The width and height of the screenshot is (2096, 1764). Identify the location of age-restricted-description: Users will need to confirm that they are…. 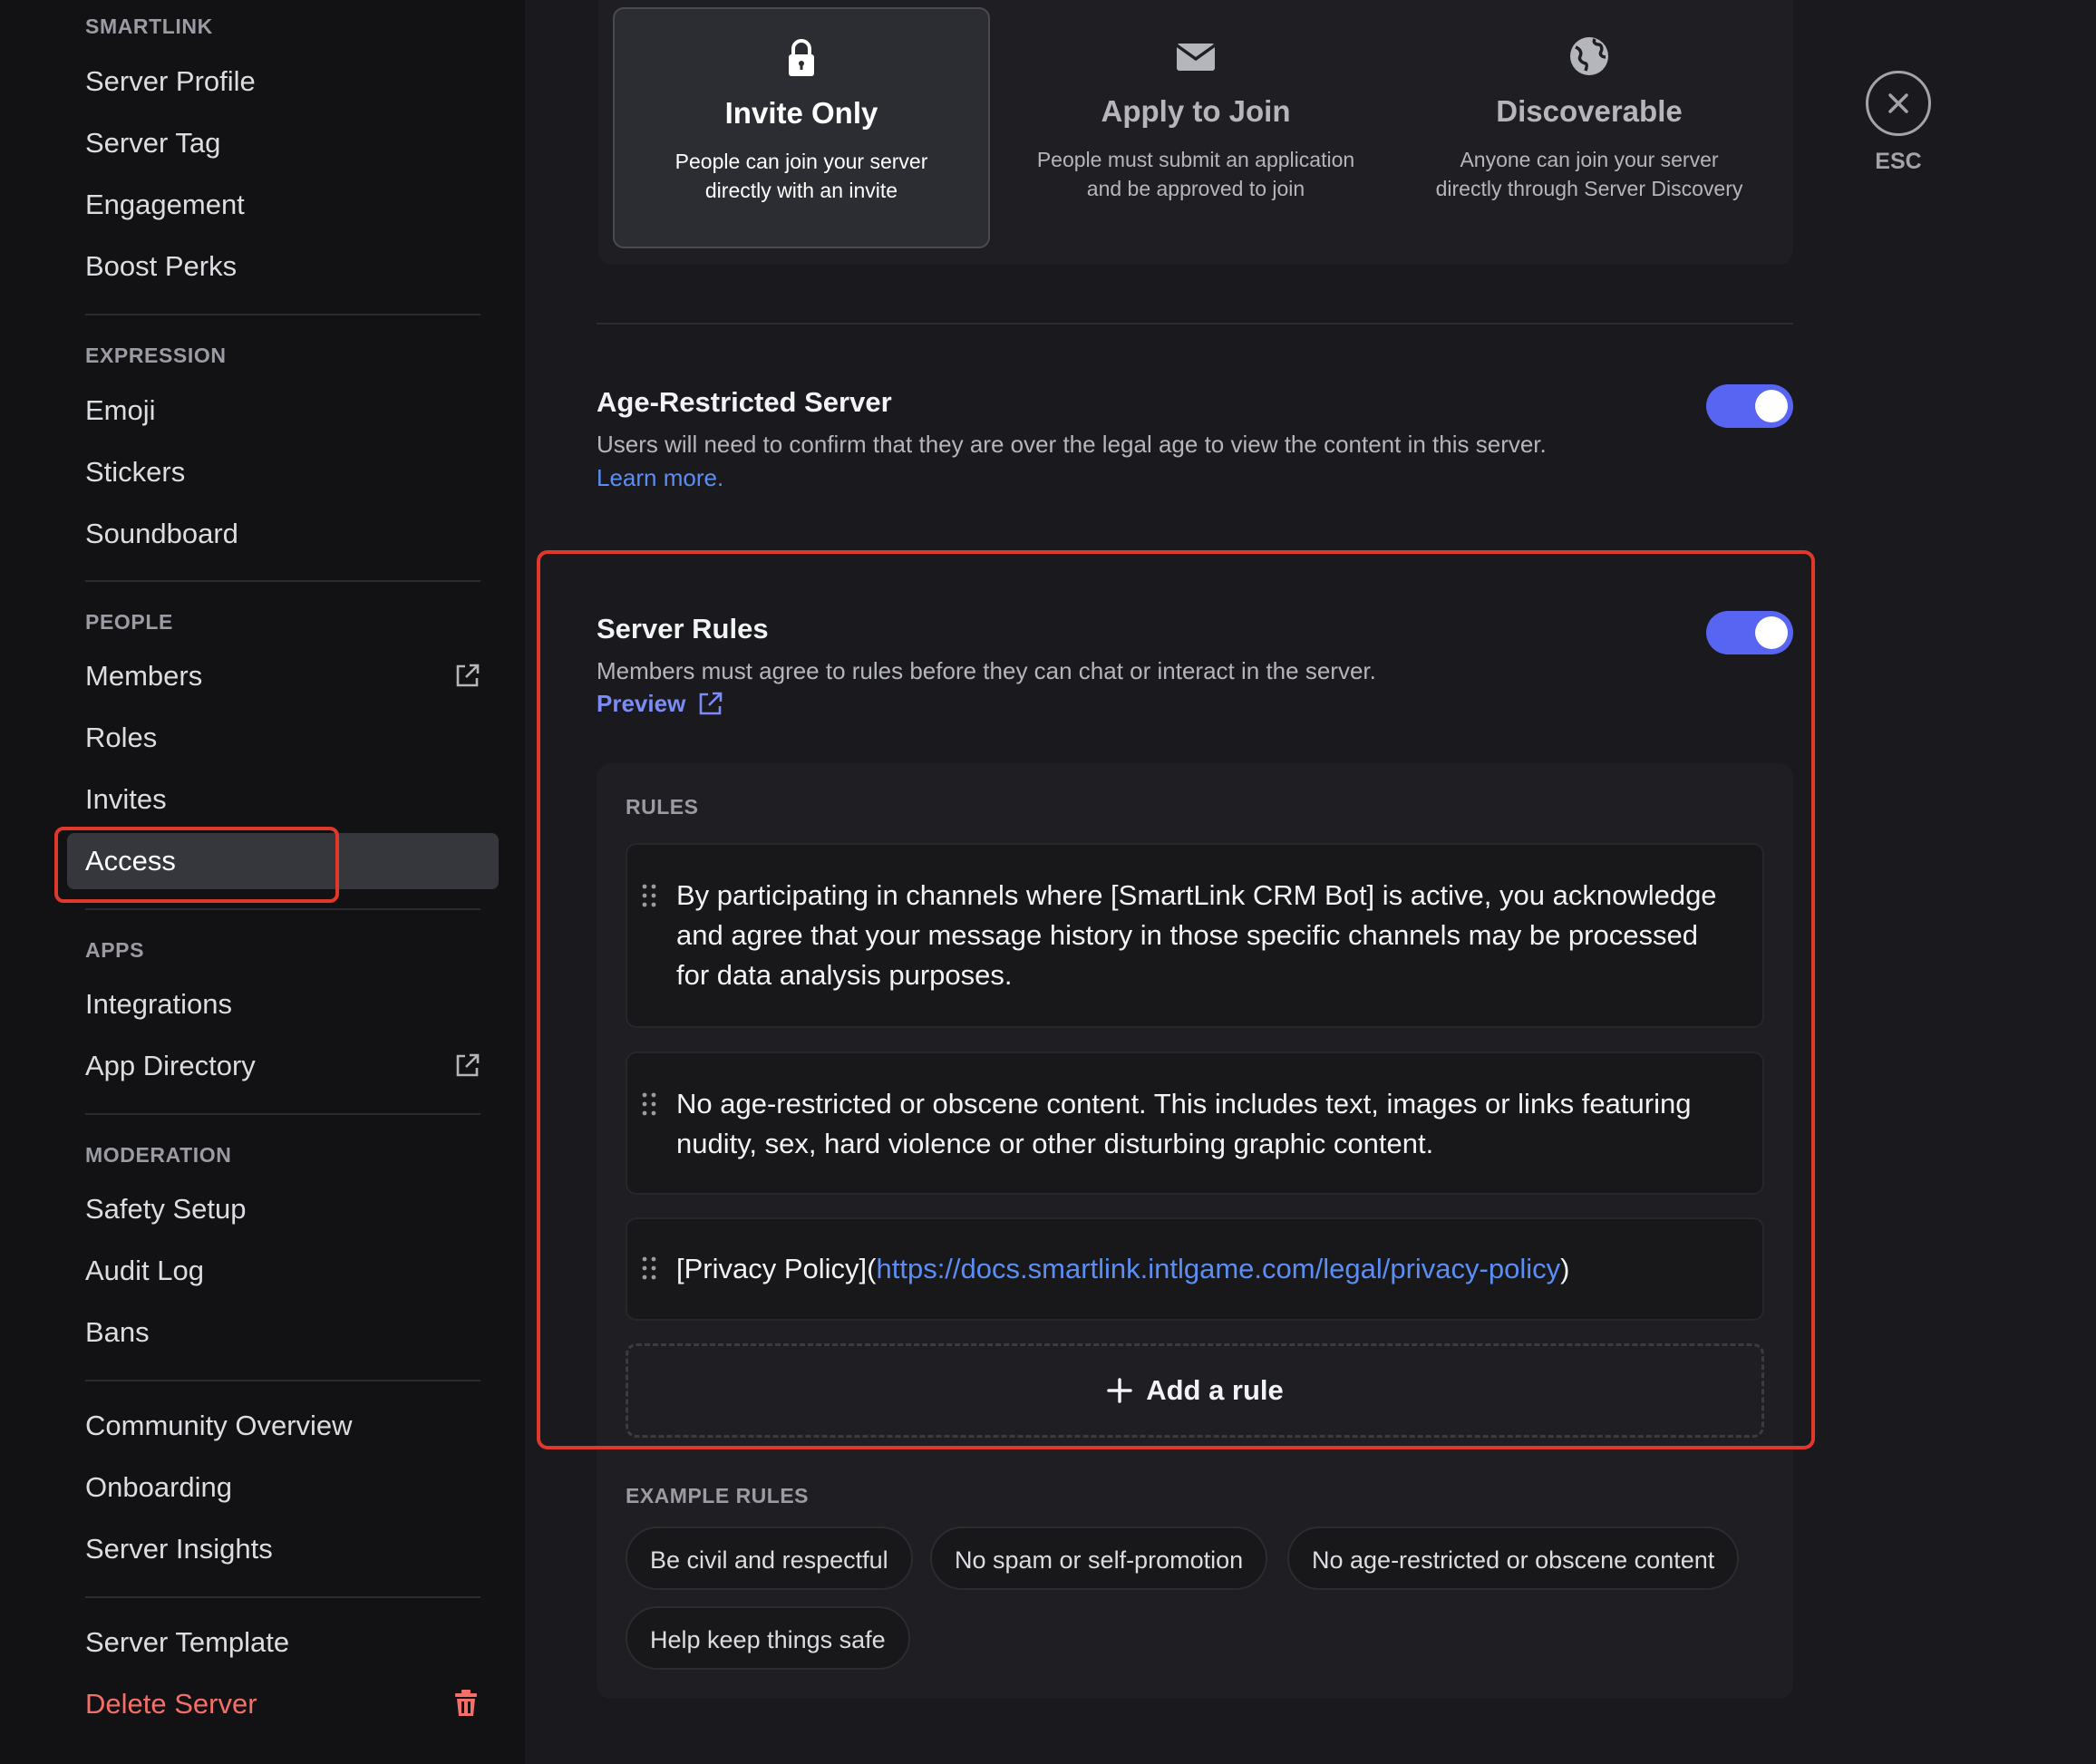
(1072, 445).